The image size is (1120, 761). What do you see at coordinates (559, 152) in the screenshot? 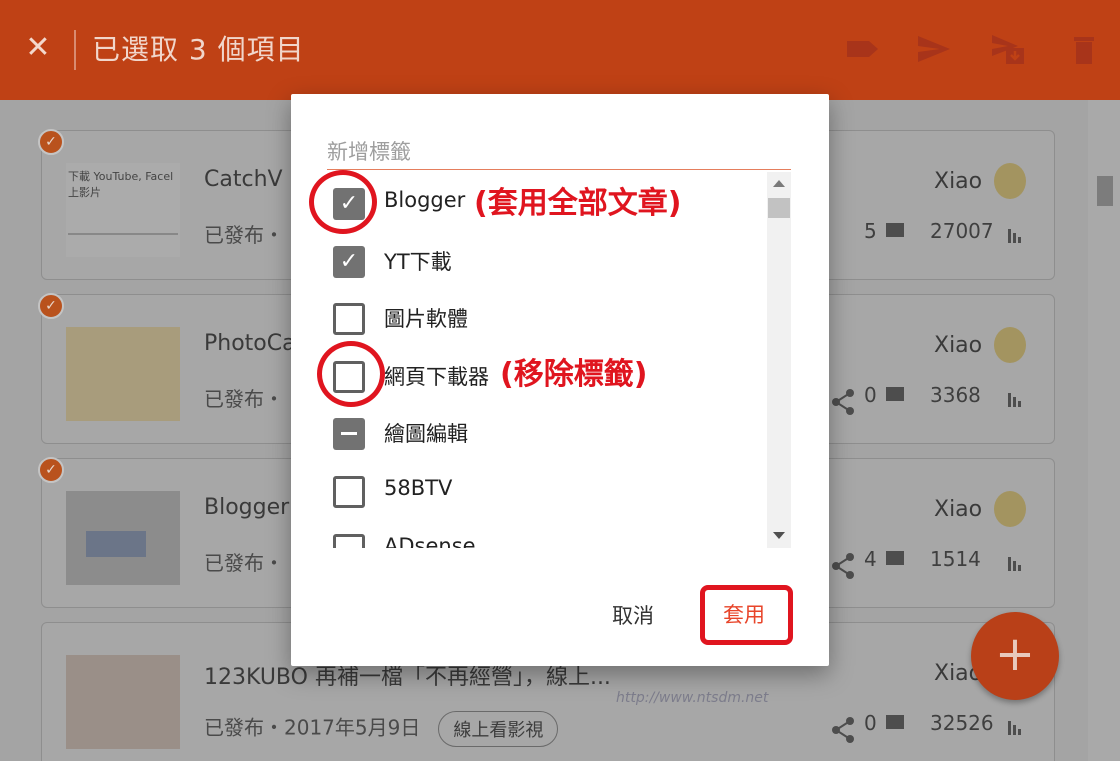
I see `new-label-input` at bounding box center [559, 152].